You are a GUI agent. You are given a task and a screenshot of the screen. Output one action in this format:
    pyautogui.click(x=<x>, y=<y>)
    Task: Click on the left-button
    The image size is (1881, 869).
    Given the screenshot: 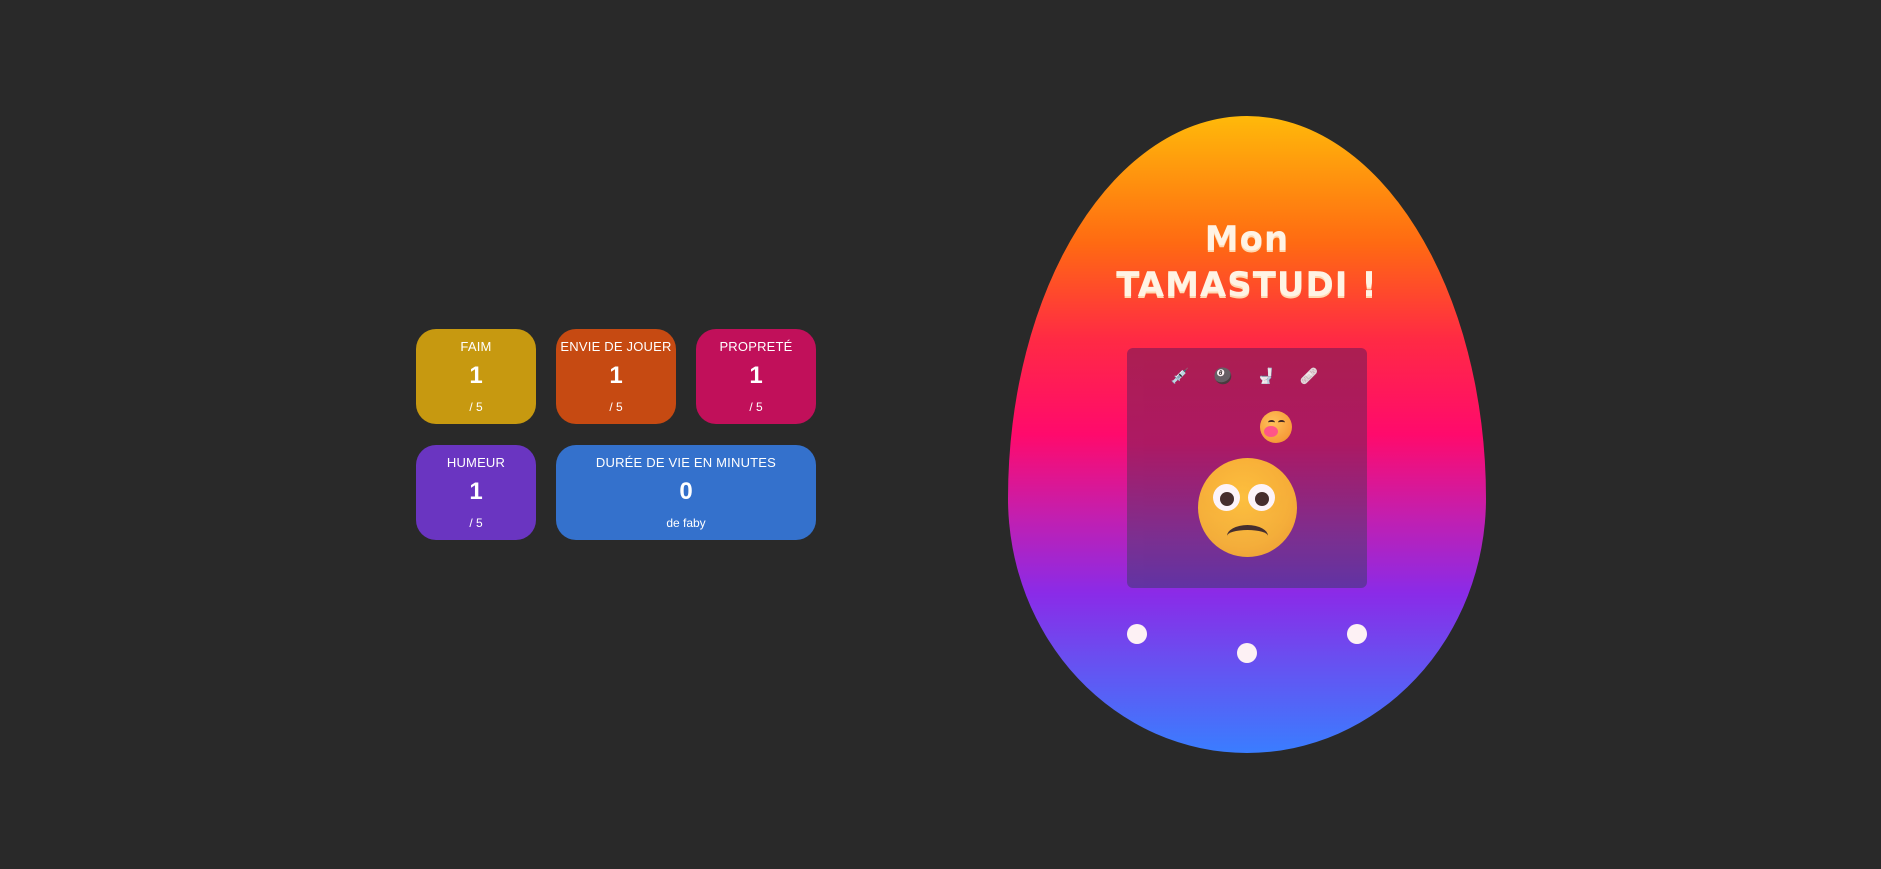 What is the action you would take?
    pyautogui.click(x=1137, y=634)
    